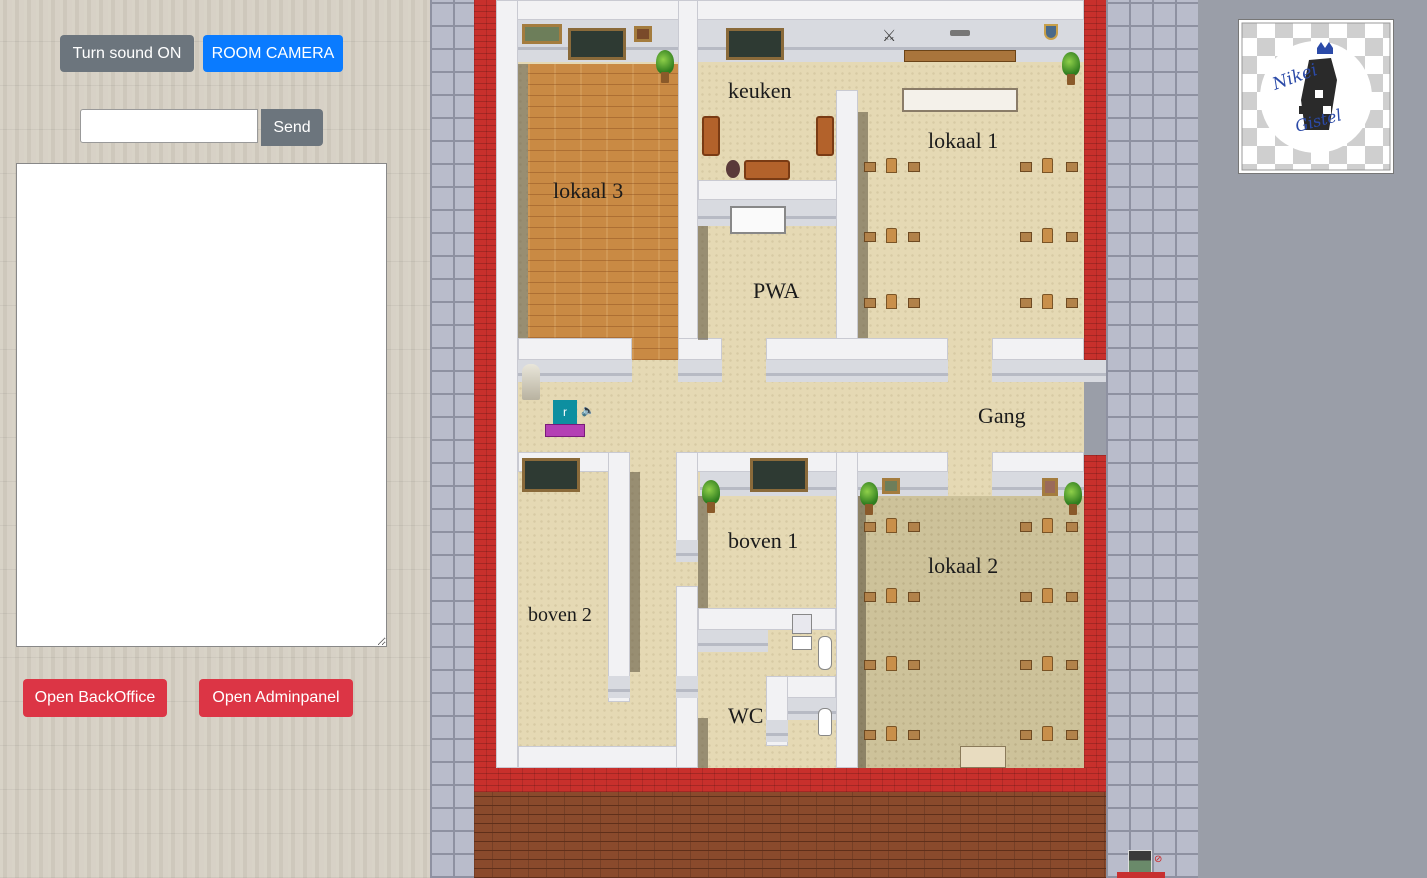 This screenshot has height=878, width=1427. I want to click on stone-wall-right, so click(1152, 439).